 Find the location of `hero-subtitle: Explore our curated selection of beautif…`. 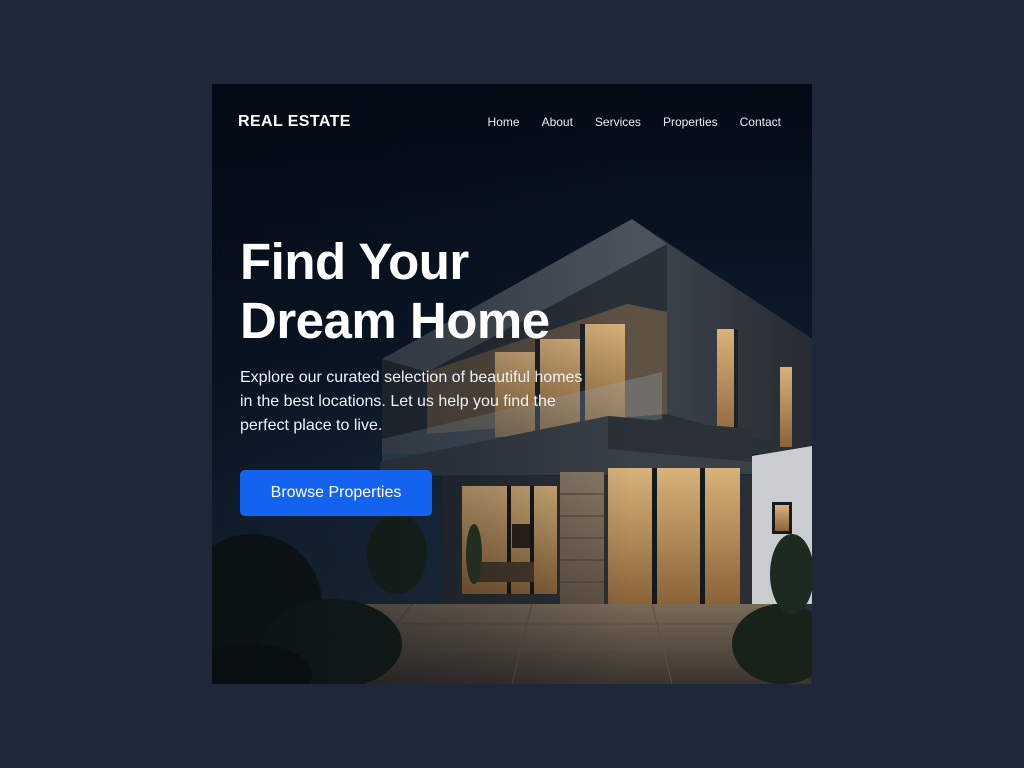

hero-subtitle: Explore our curated selection of beautif… is located at coordinates (425, 402).